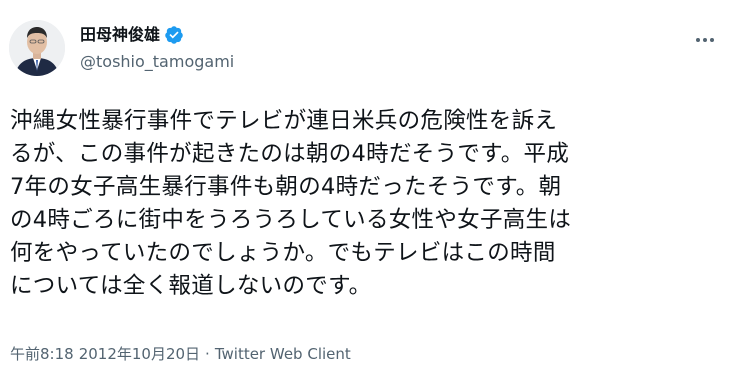 This screenshot has width=733, height=367. I want to click on tweet-date: 2012年10月20日, so click(139, 354).